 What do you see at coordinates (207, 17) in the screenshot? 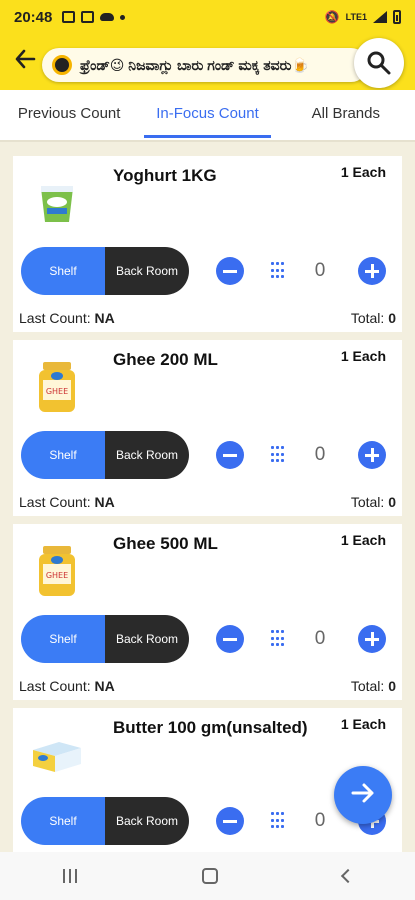
I see `status-bar: 20:48 🔕 LTE1` at bounding box center [207, 17].